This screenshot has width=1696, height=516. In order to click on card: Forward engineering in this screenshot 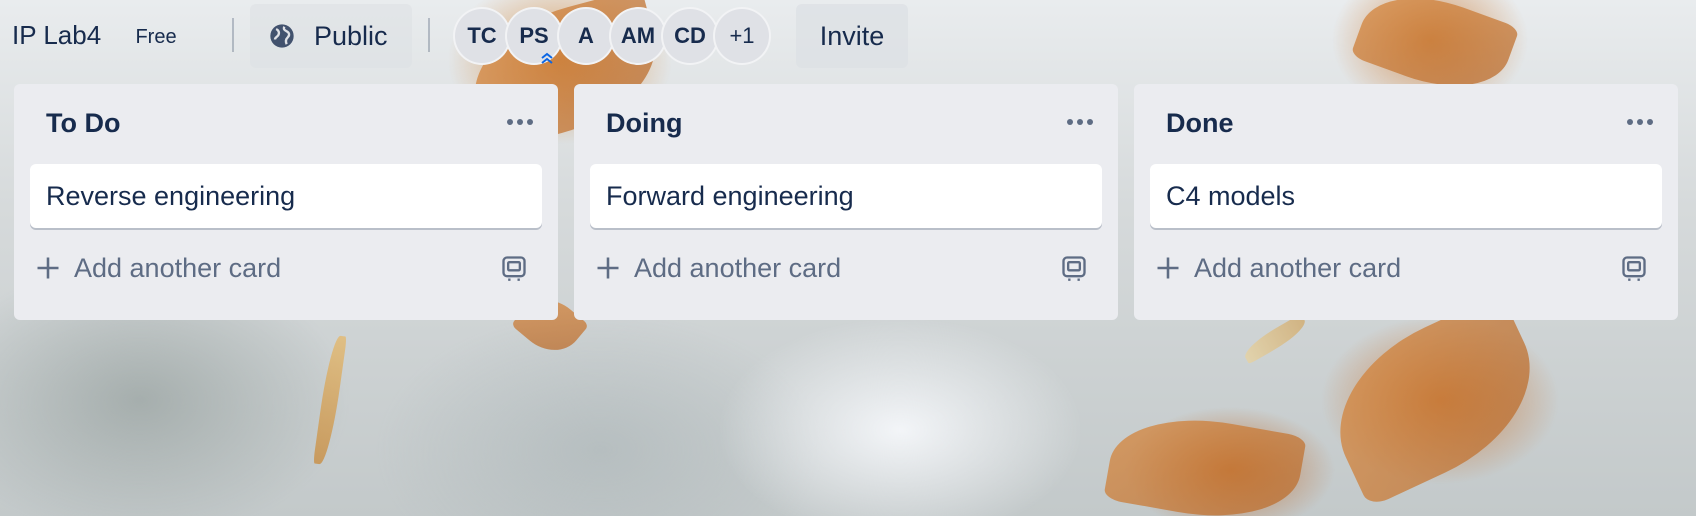, I will do `click(846, 196)`.